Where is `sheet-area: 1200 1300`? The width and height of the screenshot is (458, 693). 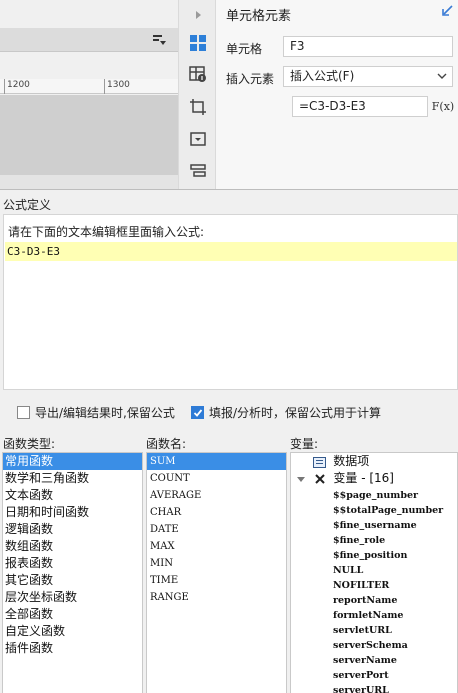
sheet-area: 1200 1300 is located at coordinates (89, 94).